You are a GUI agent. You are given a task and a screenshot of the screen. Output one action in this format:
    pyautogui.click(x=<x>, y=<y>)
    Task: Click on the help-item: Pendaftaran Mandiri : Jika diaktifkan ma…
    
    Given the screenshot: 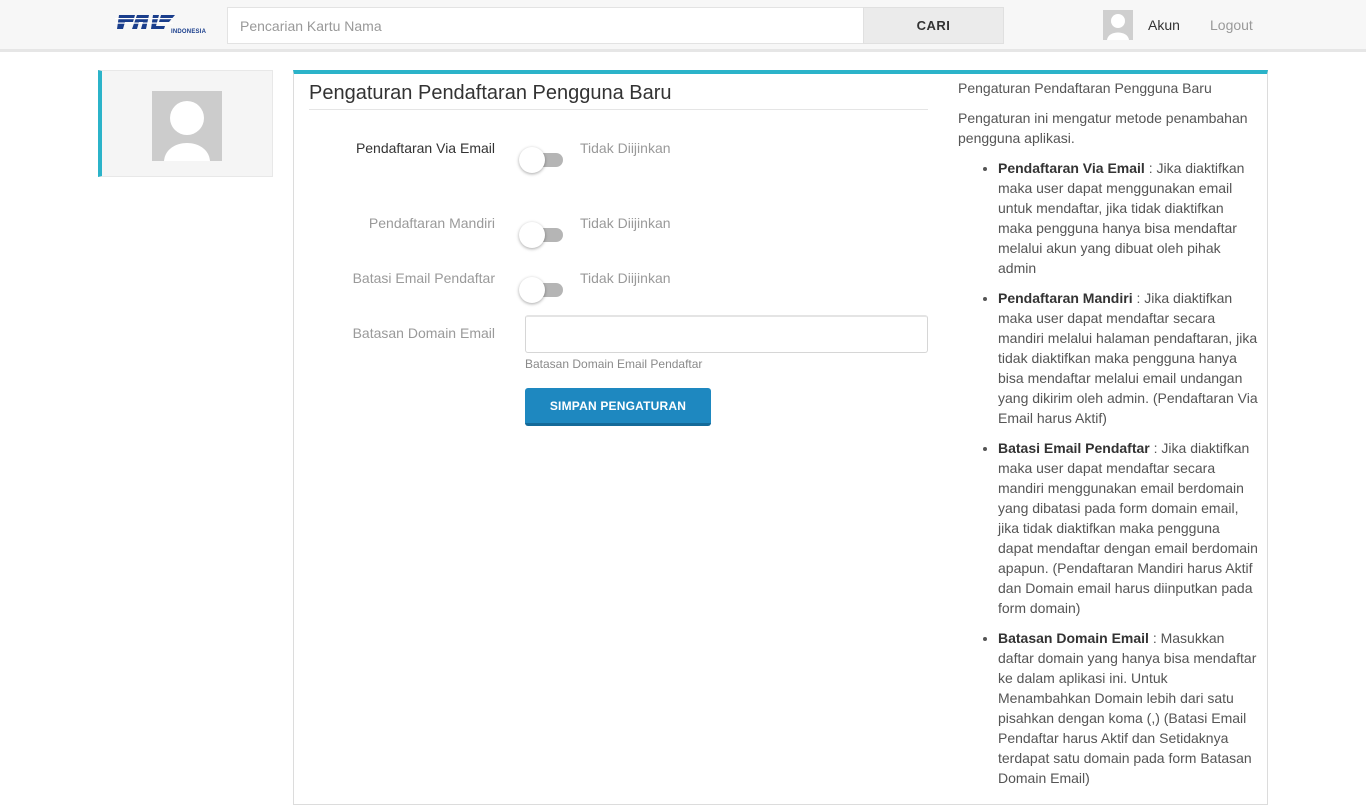 What is the action you would take?
    pyautogui.click(x=1128, y=358)
    